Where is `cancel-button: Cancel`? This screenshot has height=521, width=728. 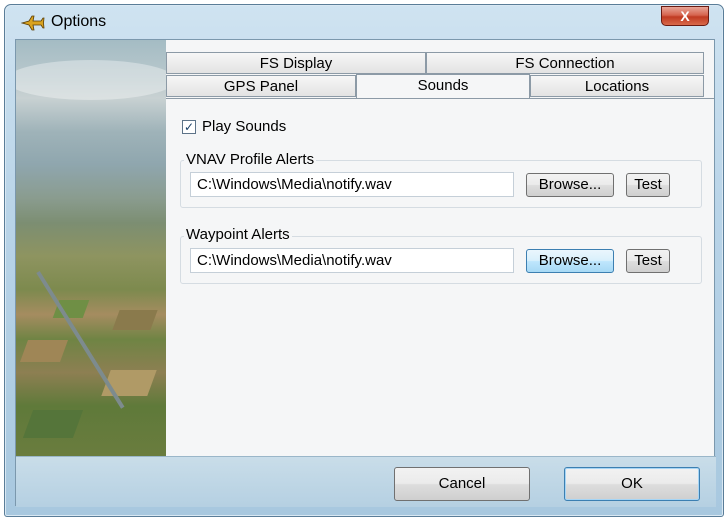
cancel-button: Cancel is located at coordinates (462, 484).